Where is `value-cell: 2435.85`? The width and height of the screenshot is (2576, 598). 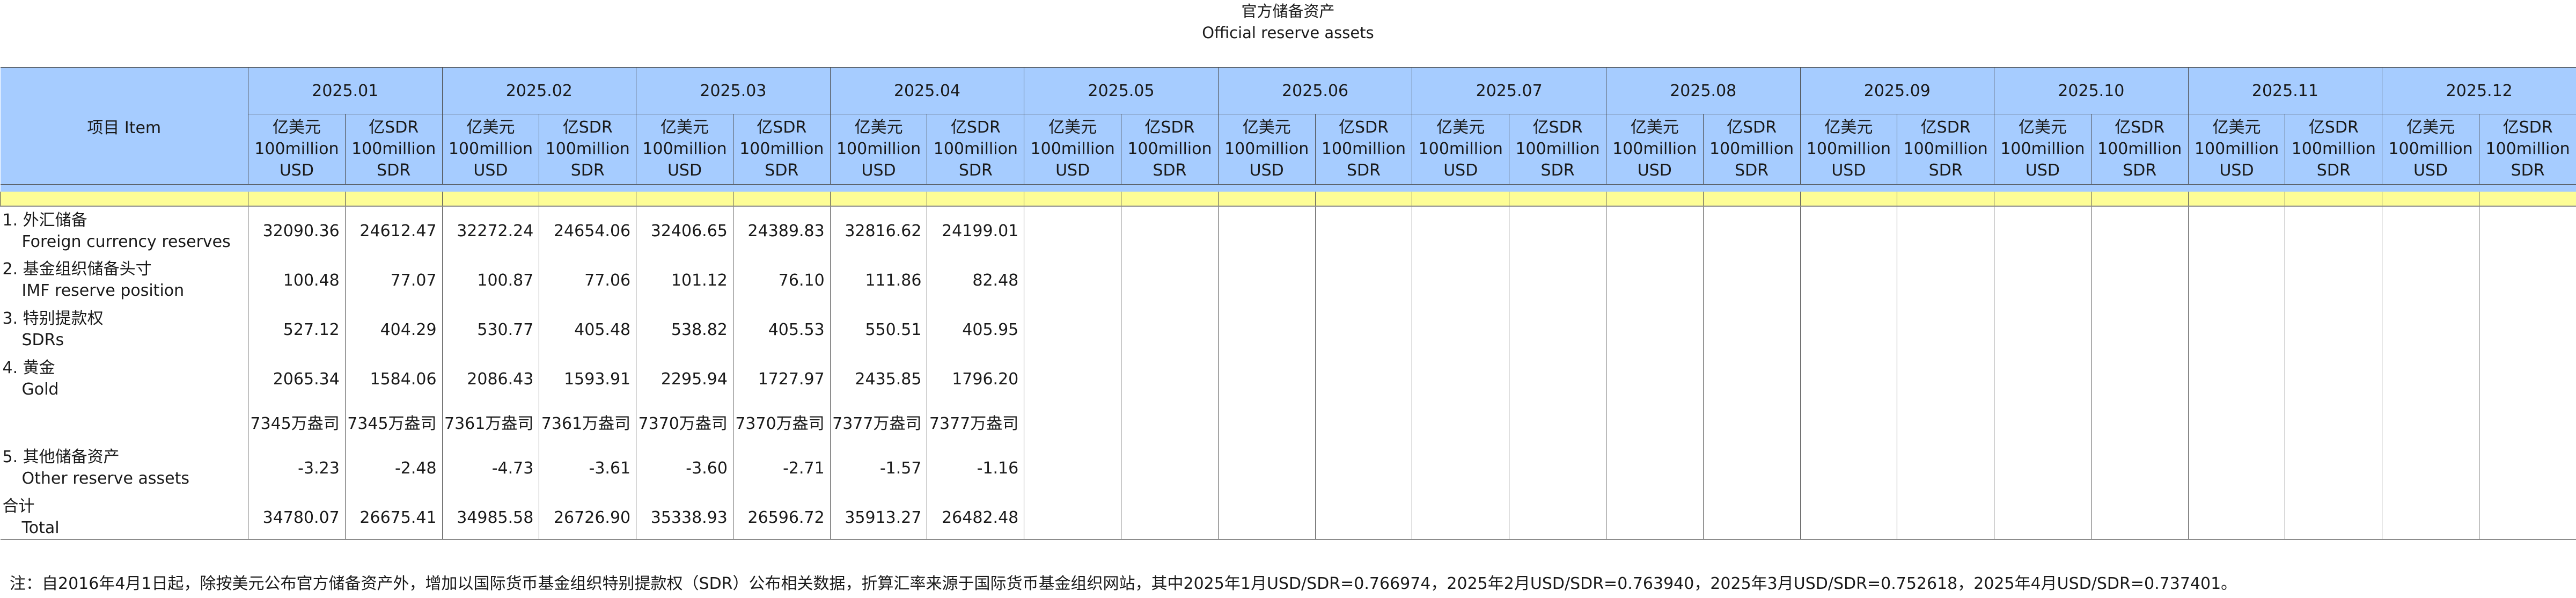
value-cell: 2435.85 is located at coordinates (878, 379).